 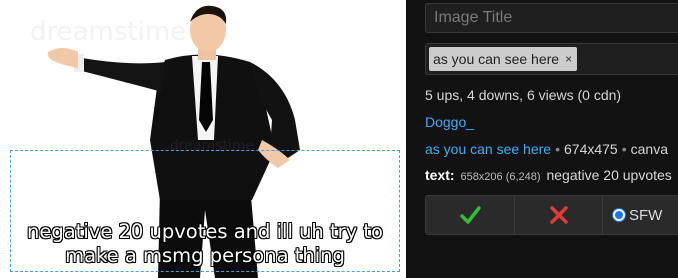 I want to click on text-label: text:, so click(x=440, y=175).